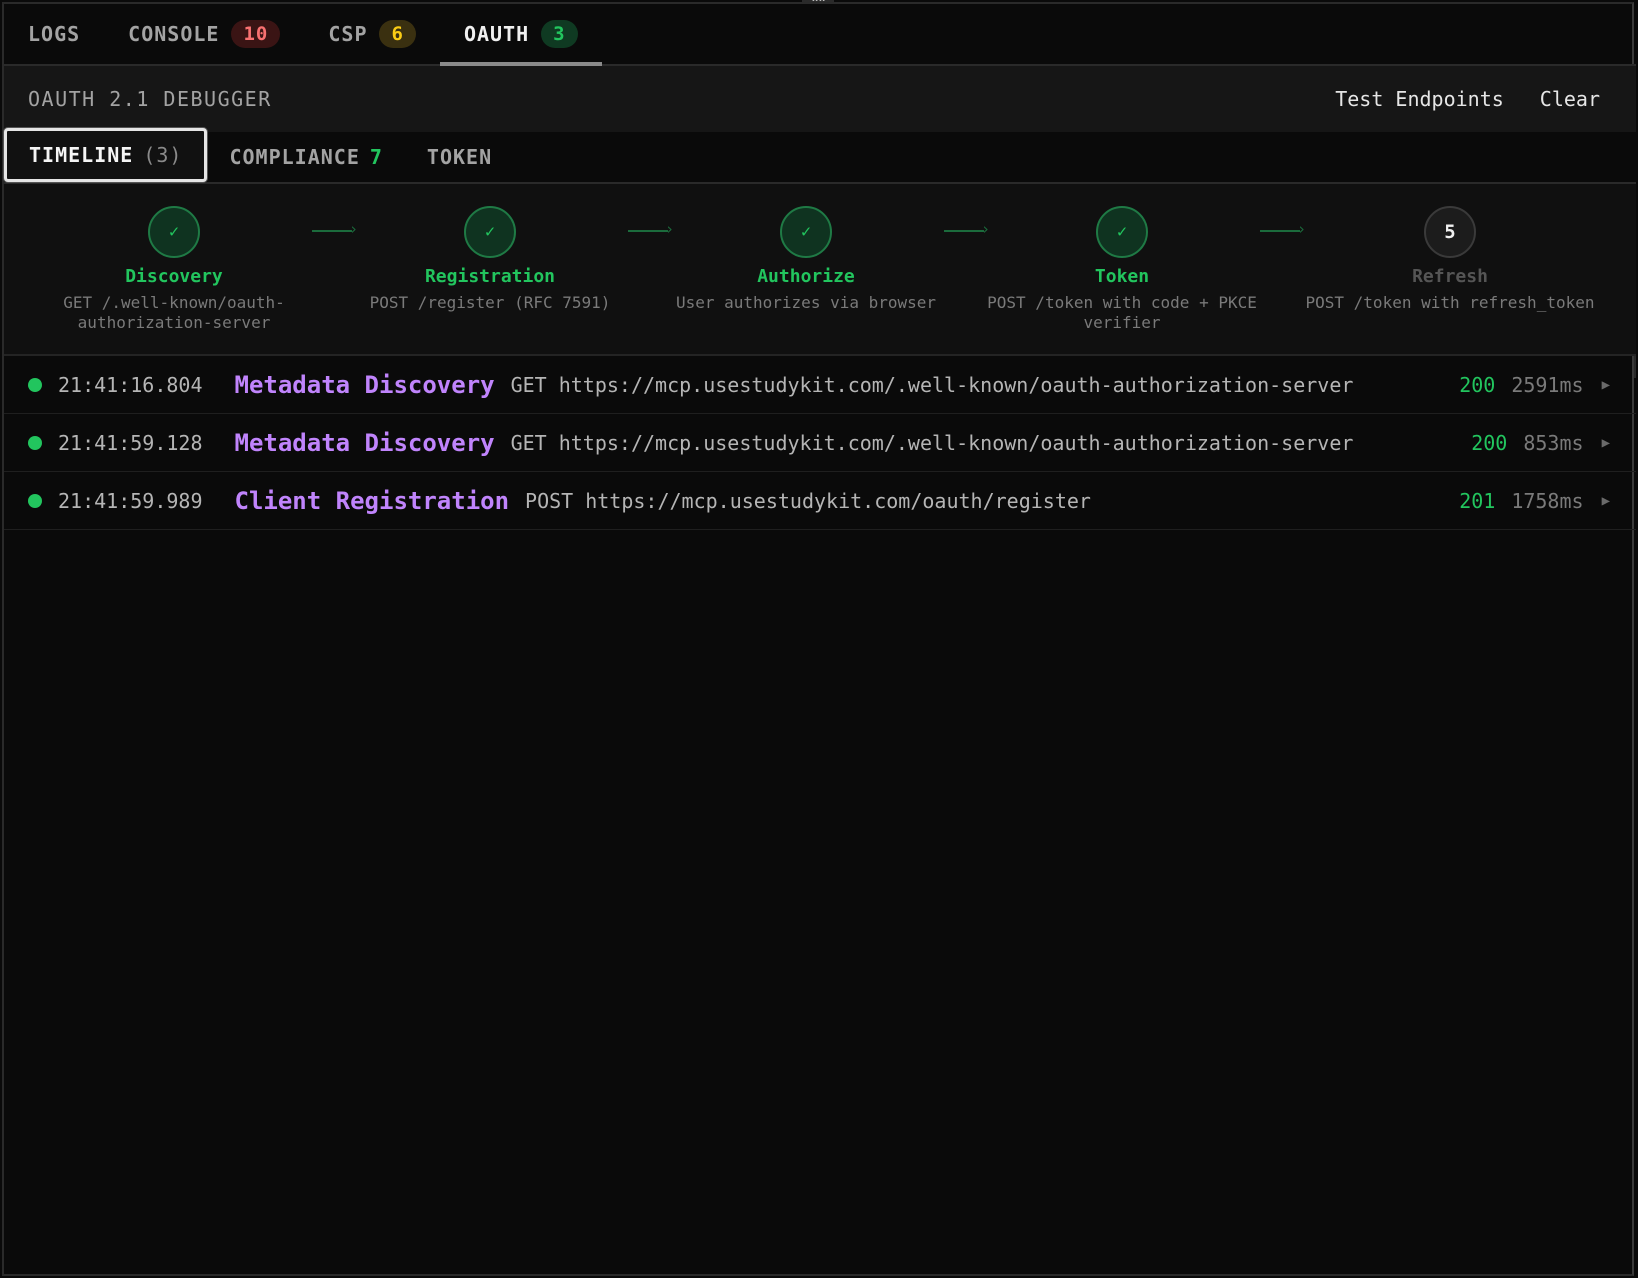 The height and width of the screenshot is (1278, 1638). I want to click on top-tab-bar: LOGS CONSOLE 10 CSP 6 OAUTH 3, so click(820, 35).